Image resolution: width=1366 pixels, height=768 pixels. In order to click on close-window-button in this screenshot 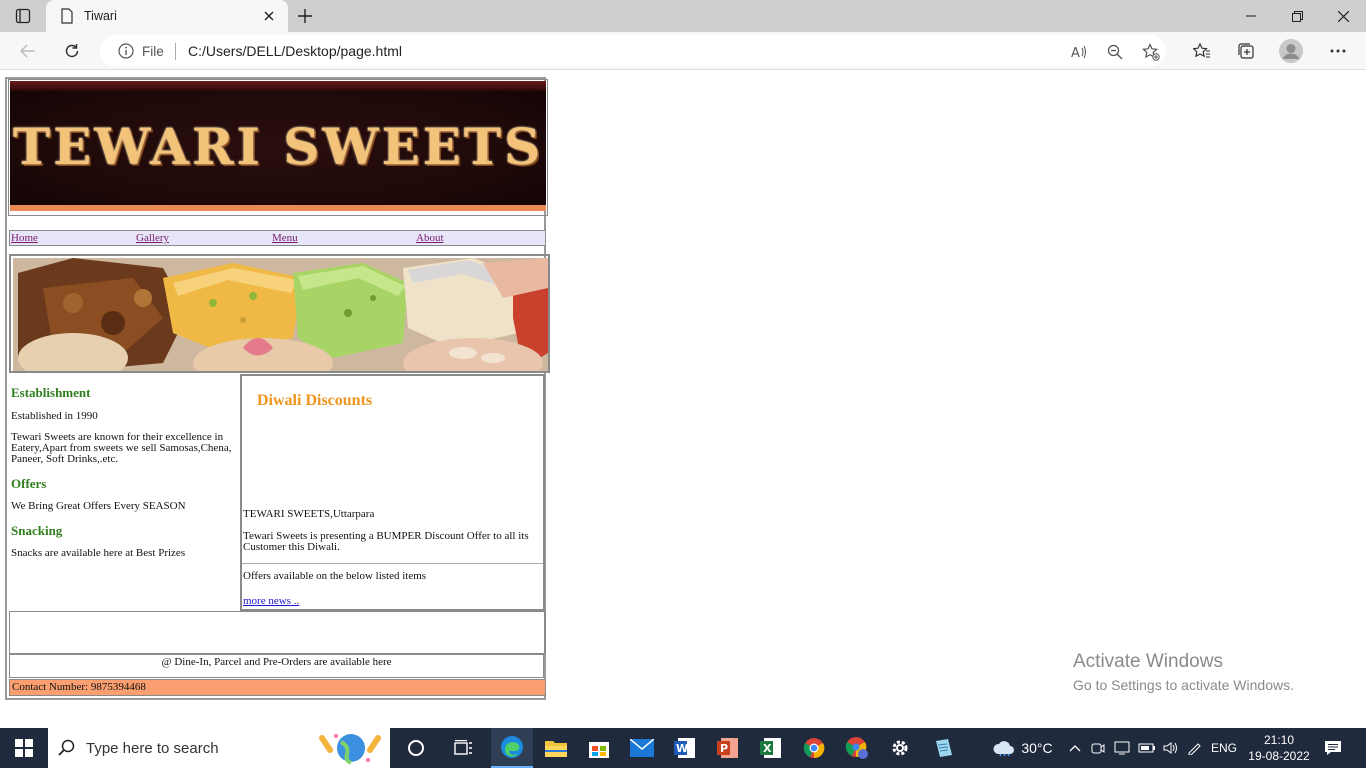, I will do `click(1343, 16)`.